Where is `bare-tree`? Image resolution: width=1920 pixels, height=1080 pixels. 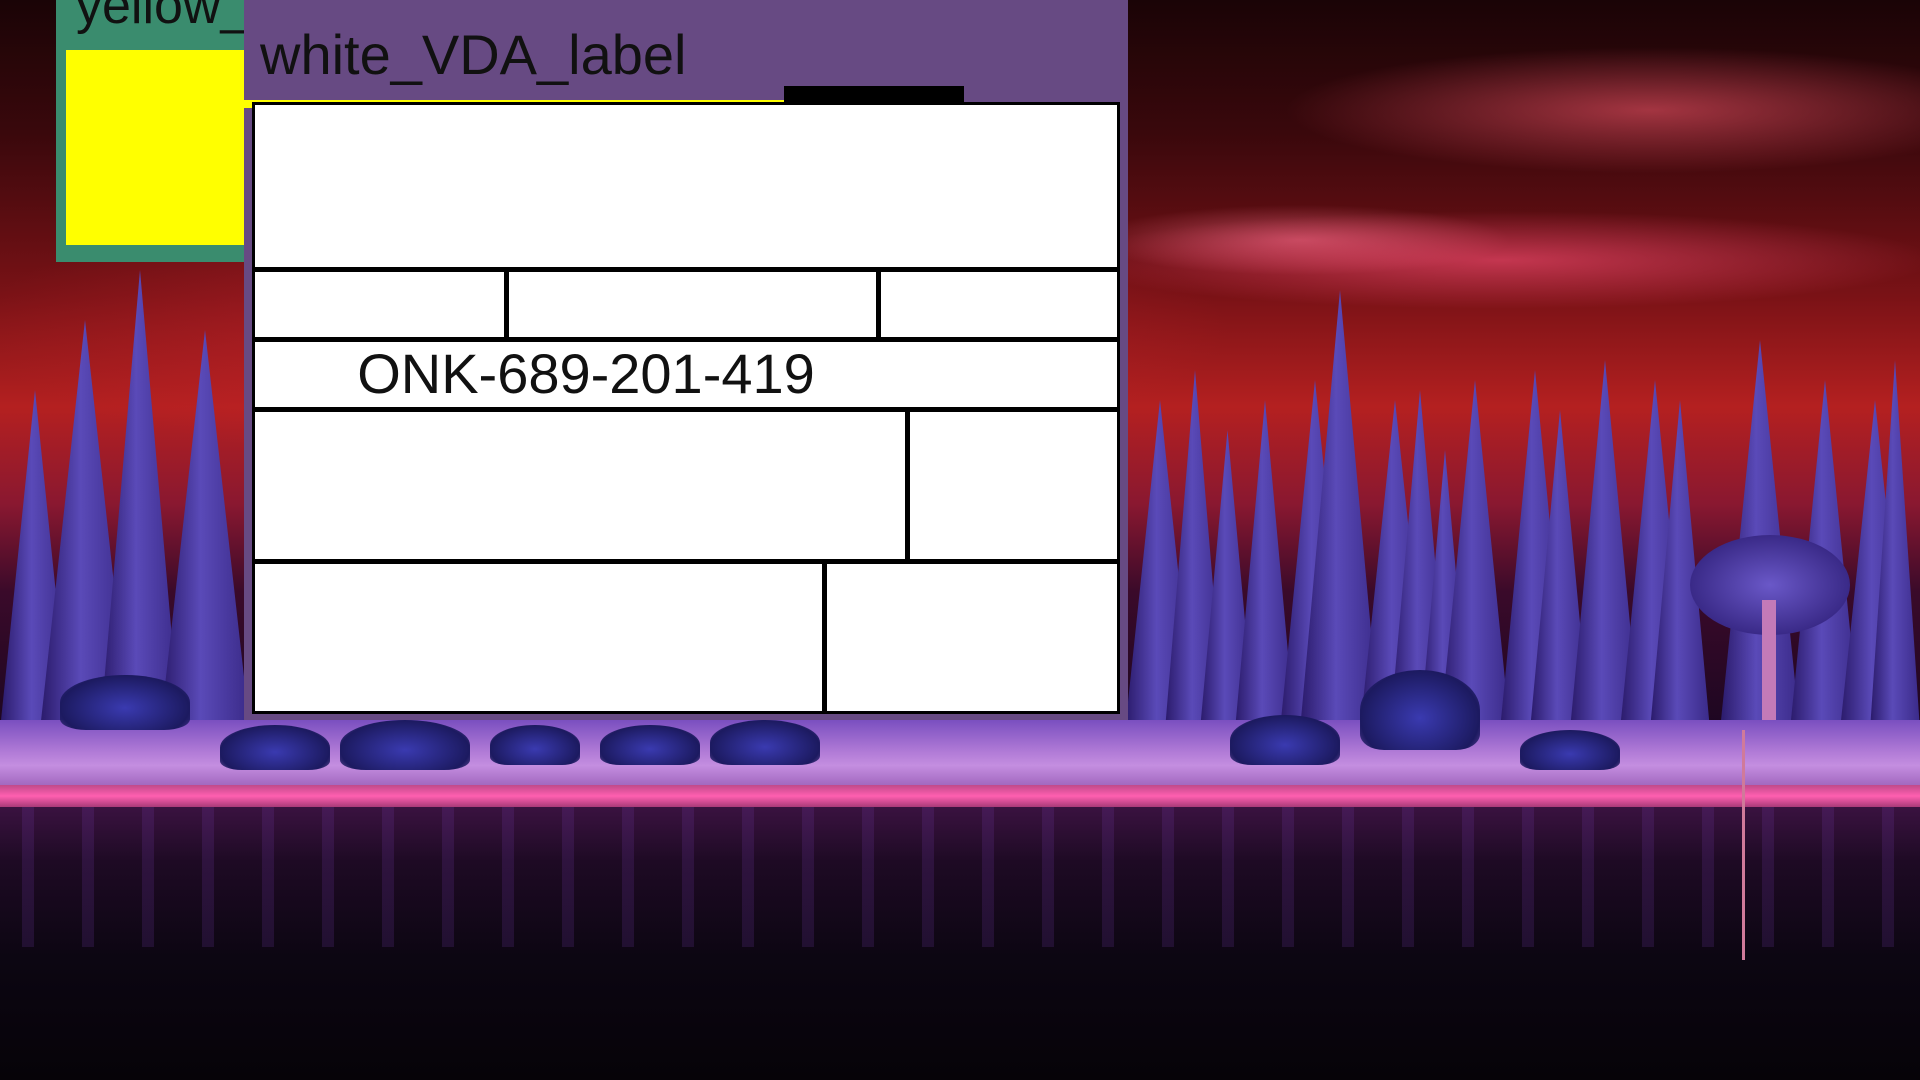 bare-tree is located at coordinates (1743, 845).